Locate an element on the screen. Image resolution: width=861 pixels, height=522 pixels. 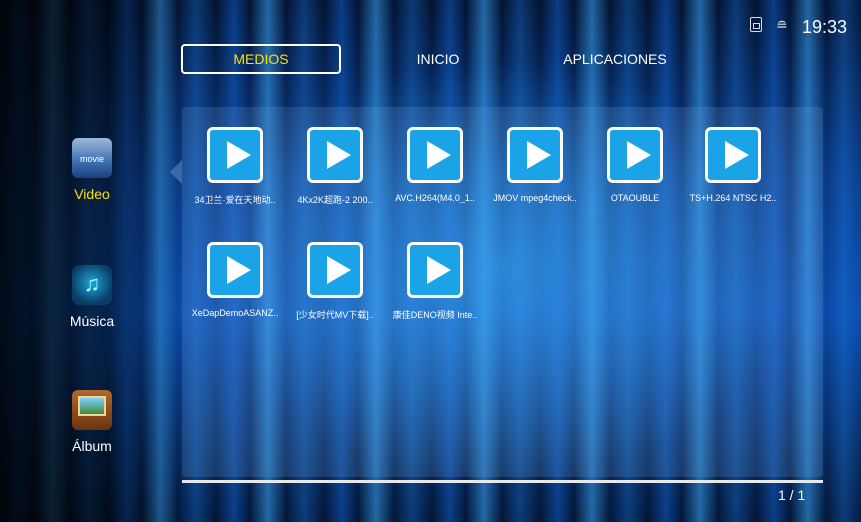
file-name: TS+H.264 NTSC H2.. is located at coordinates (733, 198).